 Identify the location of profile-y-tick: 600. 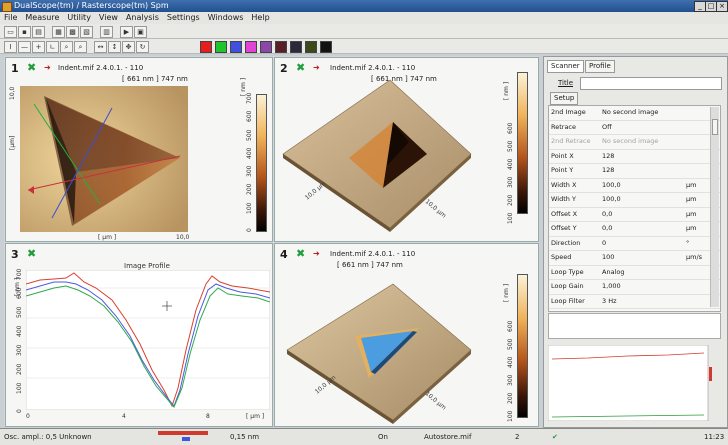
(19, 293).